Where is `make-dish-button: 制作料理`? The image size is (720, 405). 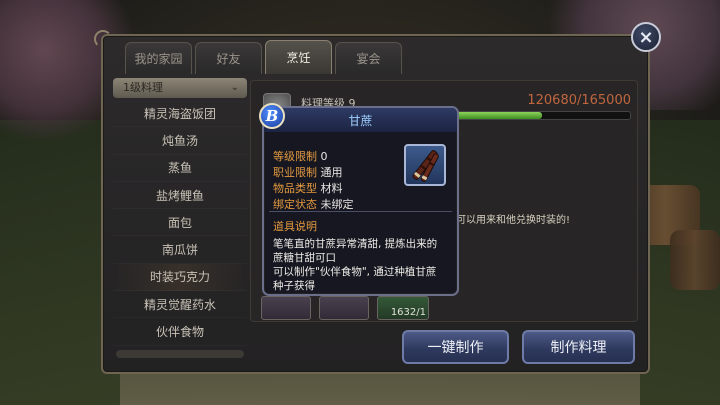 make-dish-button: 制作料理 is located at coordinates (578, 347).